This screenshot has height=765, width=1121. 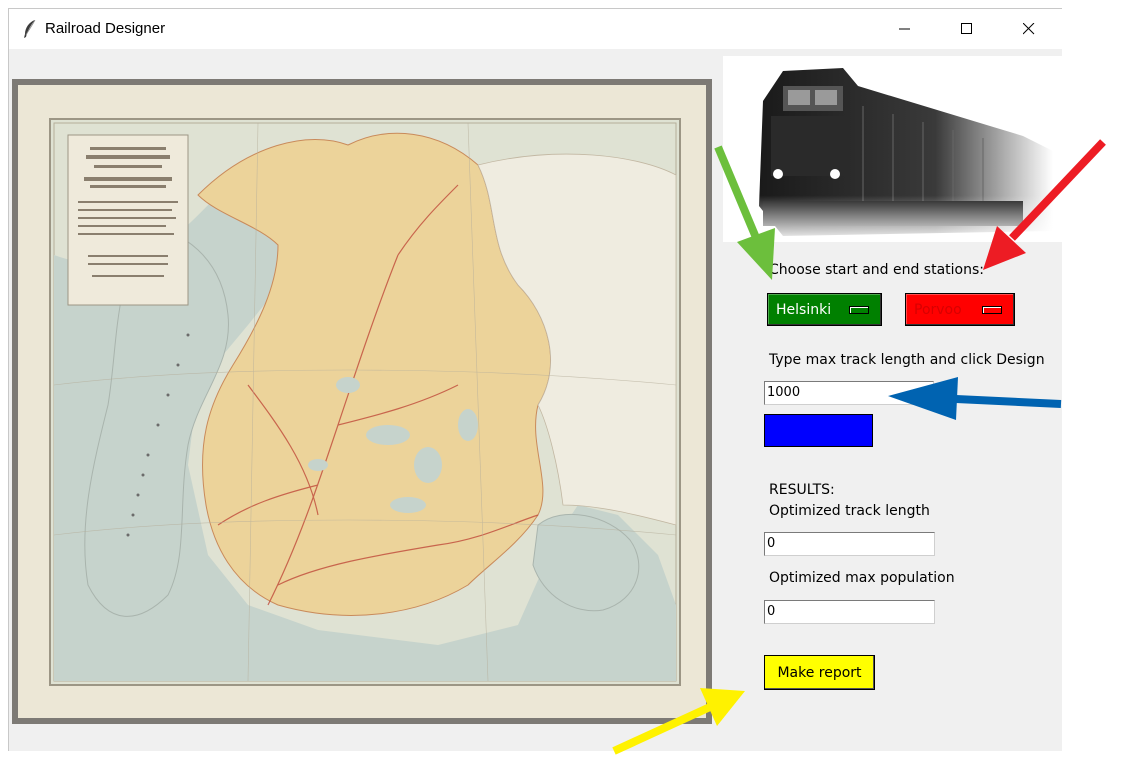 I want to click on start-station-label: Helsinki, so click(x=804, y=309).